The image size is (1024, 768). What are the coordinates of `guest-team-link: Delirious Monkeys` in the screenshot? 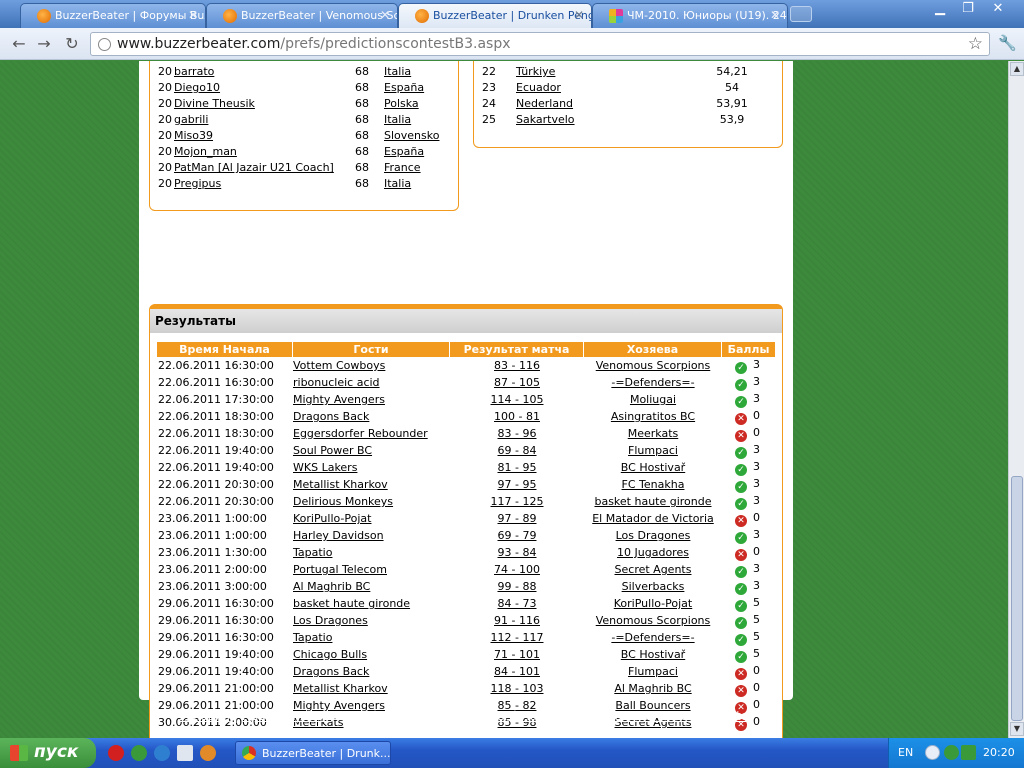 It's located at (343, 501).